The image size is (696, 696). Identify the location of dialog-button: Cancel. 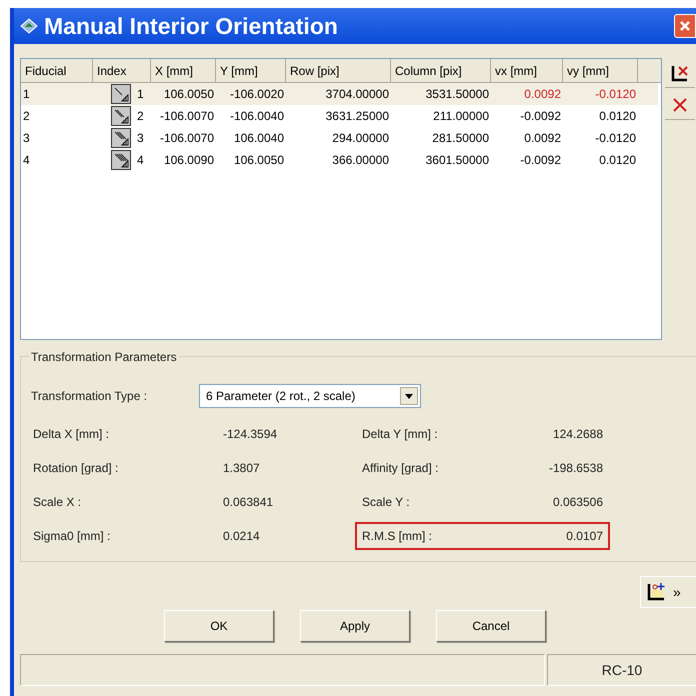
(491, 626).